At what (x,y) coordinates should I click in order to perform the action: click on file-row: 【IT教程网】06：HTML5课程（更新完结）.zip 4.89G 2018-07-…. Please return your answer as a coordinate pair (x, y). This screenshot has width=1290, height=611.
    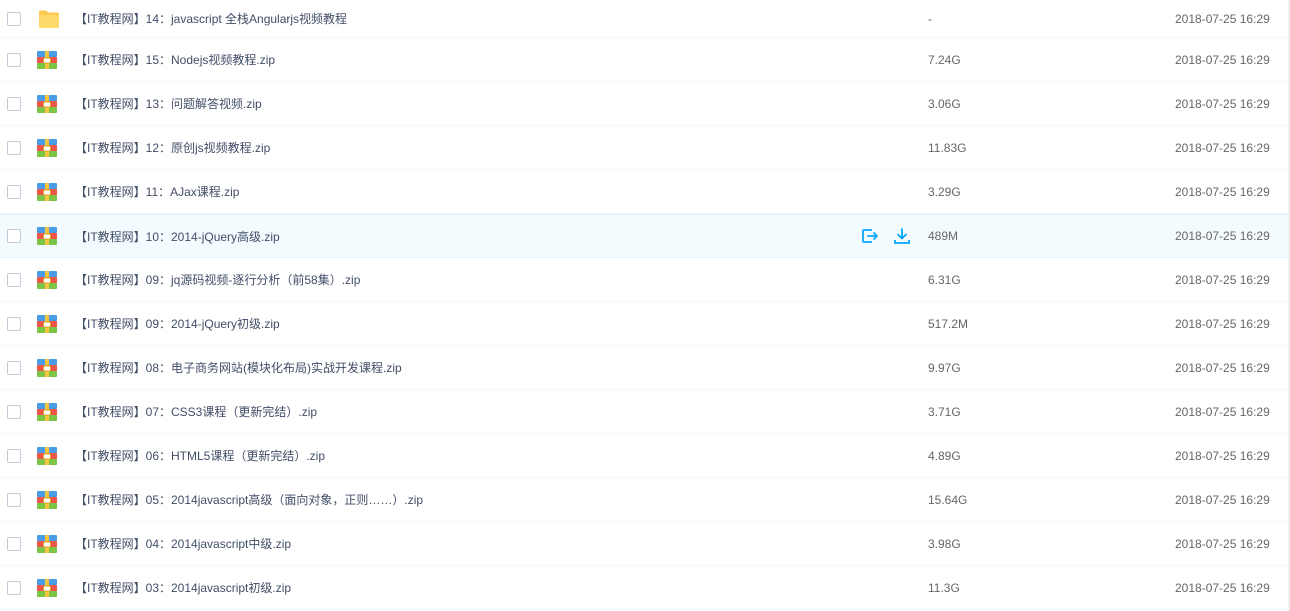
    Looking at the image, I should click on (645, 456).